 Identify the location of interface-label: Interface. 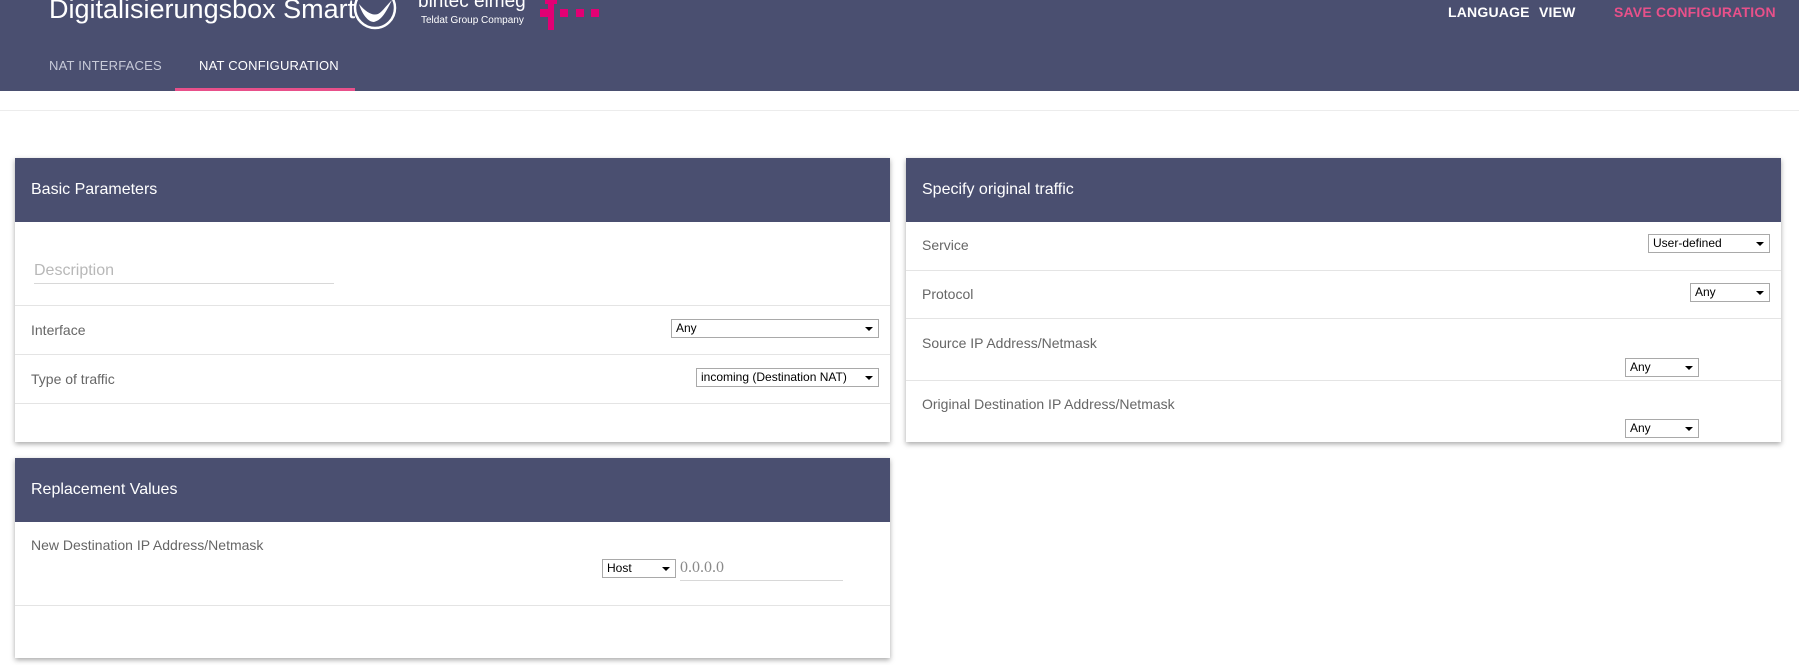
(58, 330).